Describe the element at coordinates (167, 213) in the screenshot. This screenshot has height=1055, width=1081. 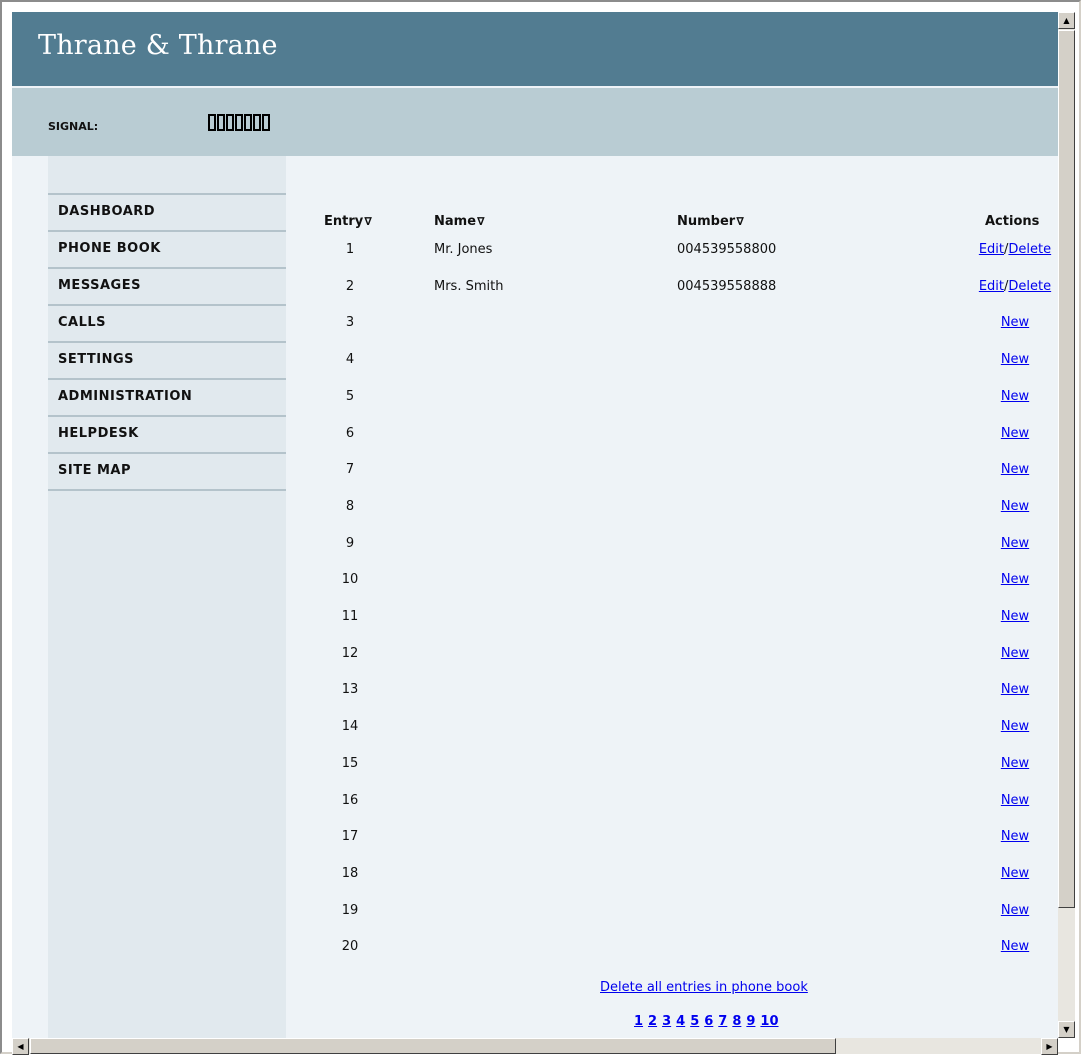
I see `sidebar-item-dashboard: DASHBOARD` at that location.